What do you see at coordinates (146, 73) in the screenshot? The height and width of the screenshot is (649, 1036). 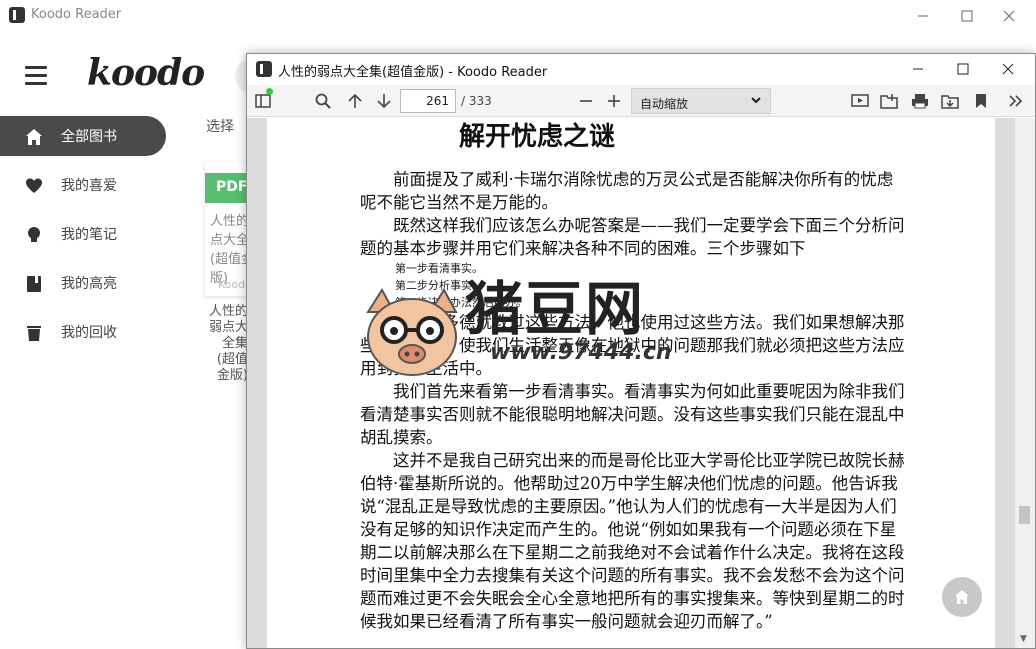 I see `koodo-logo: koodo` at bounding box center [146, 73].